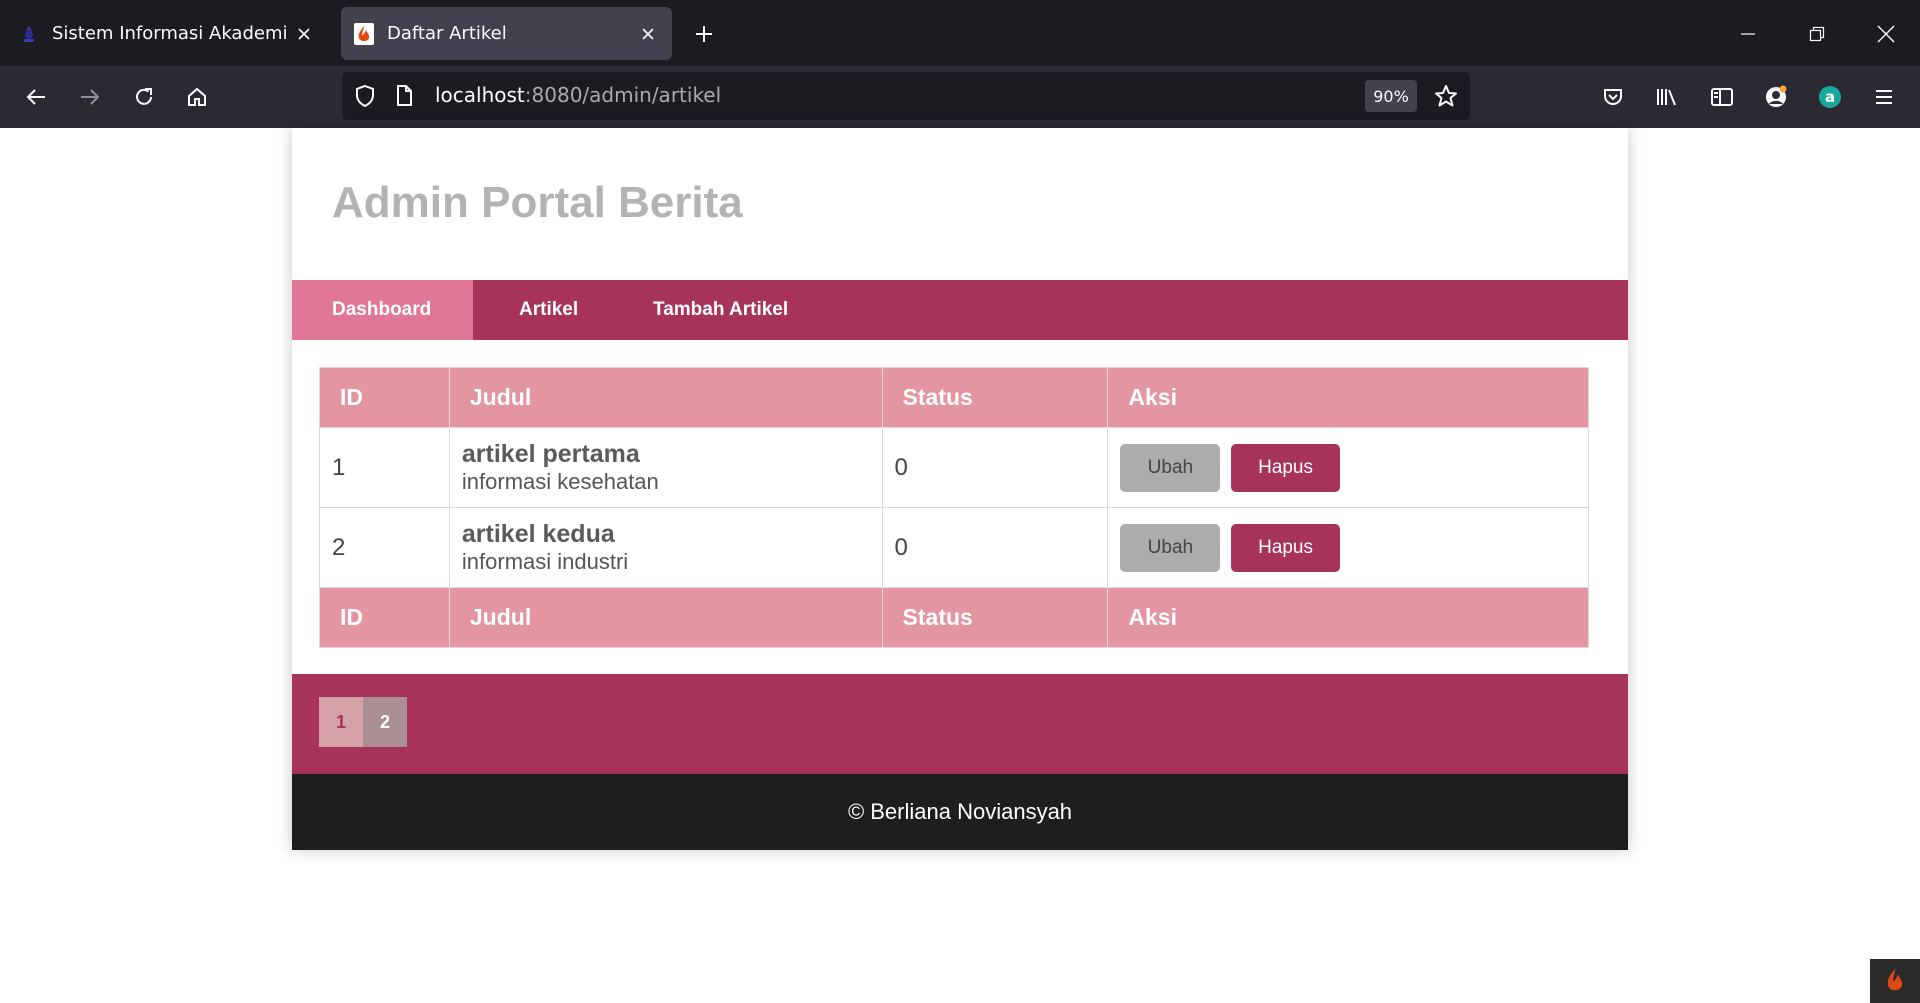  What do you see at coordinates (995, 397) in the screenshot?
I see `header-status: Status` at bounding box center [995, 397].